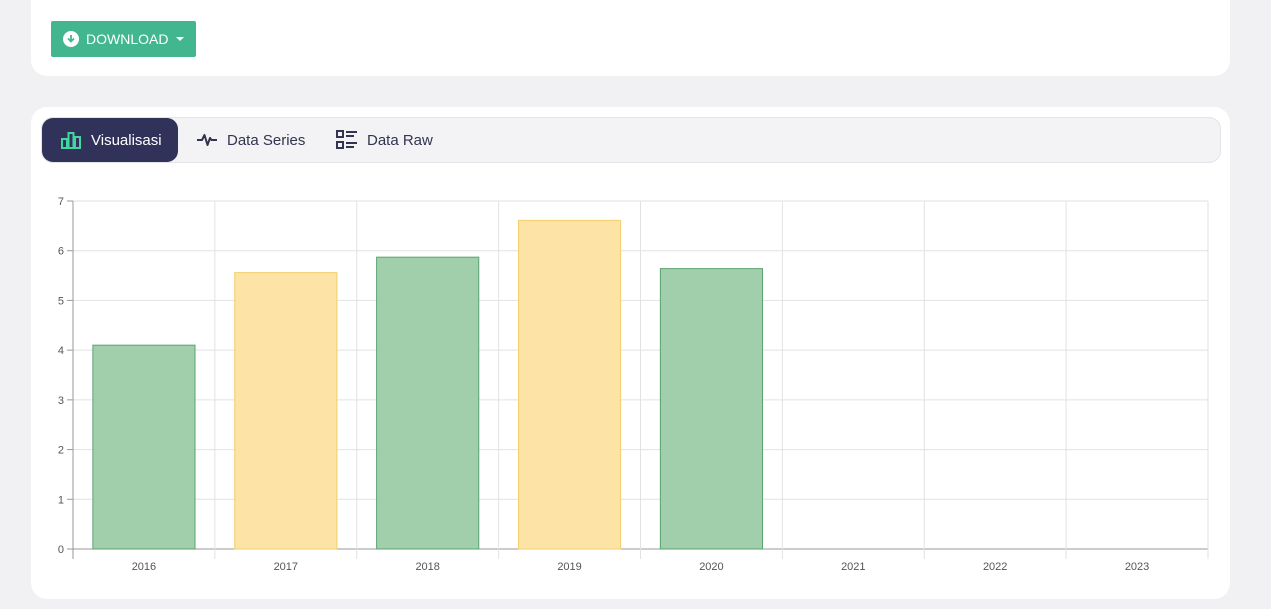  What do you see at coordinates (61, 401) in the screenshot?
I see `y-tick-label: 3` at bounding box center [61, 401].